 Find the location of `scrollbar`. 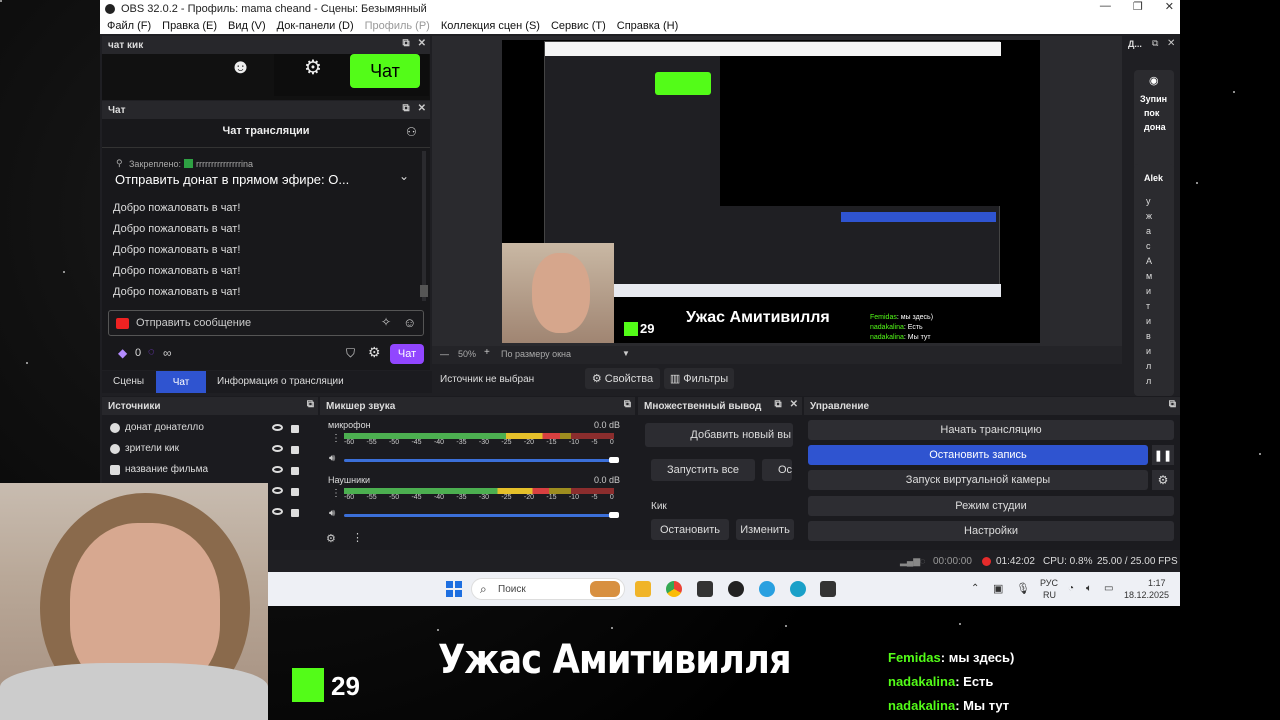

scrollbar is located at coordinates (424, 226).